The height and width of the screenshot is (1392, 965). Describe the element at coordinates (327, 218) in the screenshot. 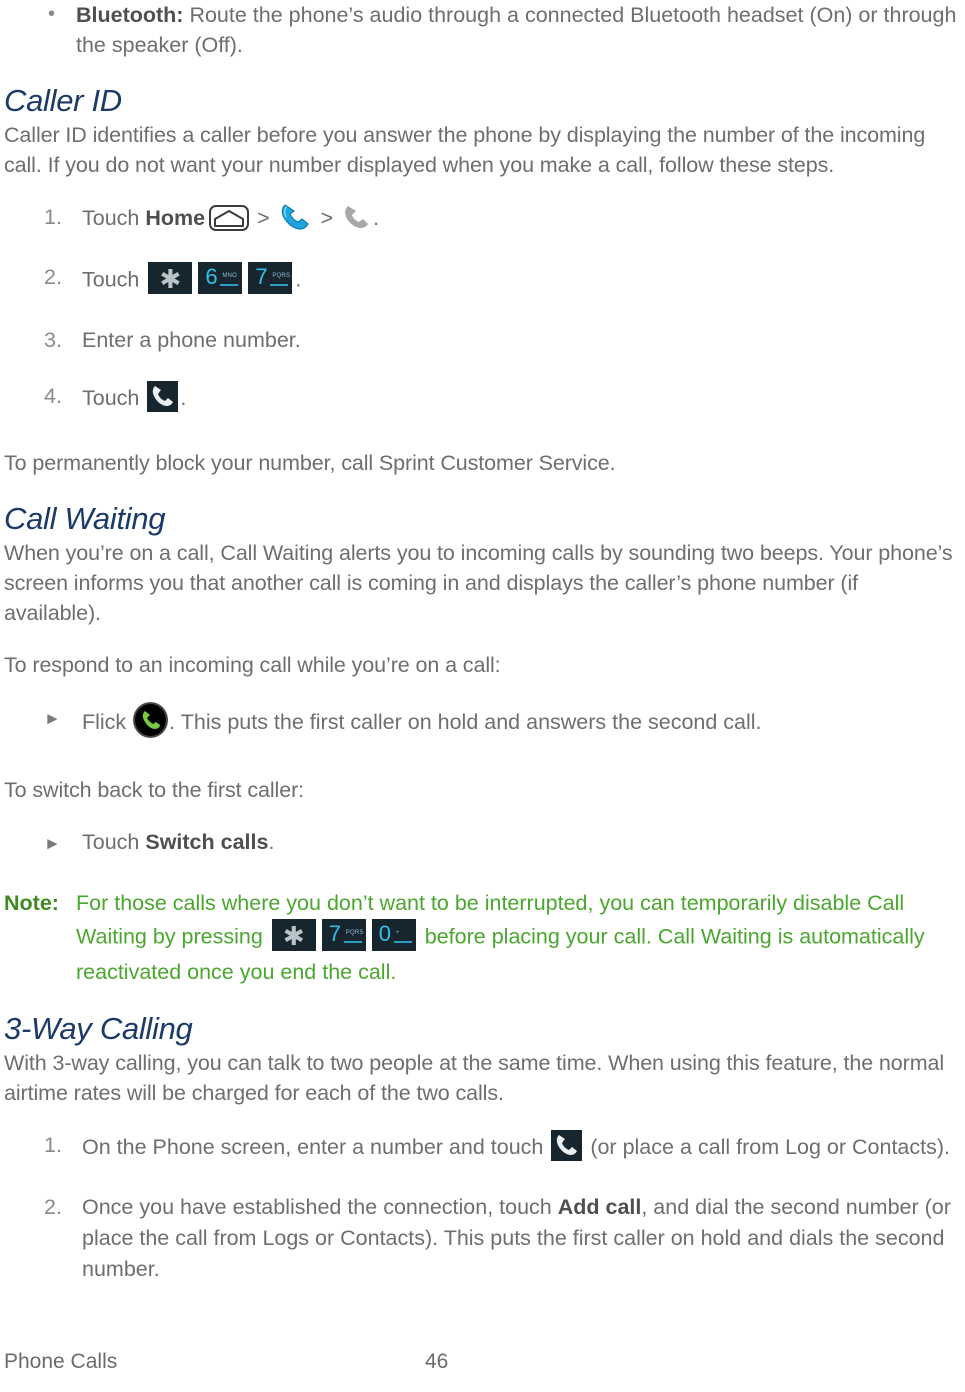

I see `step1-sep2: >` at that location.